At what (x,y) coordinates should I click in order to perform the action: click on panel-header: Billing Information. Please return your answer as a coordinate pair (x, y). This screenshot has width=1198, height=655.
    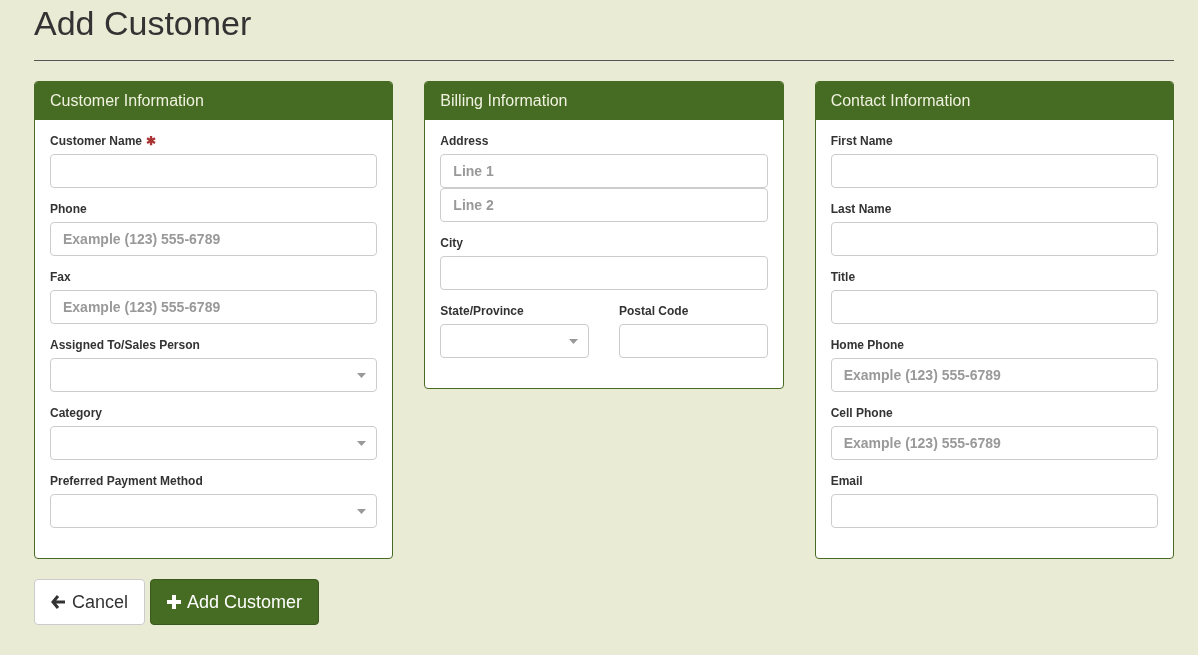
    Looking at the image, I should click on (604, 101).